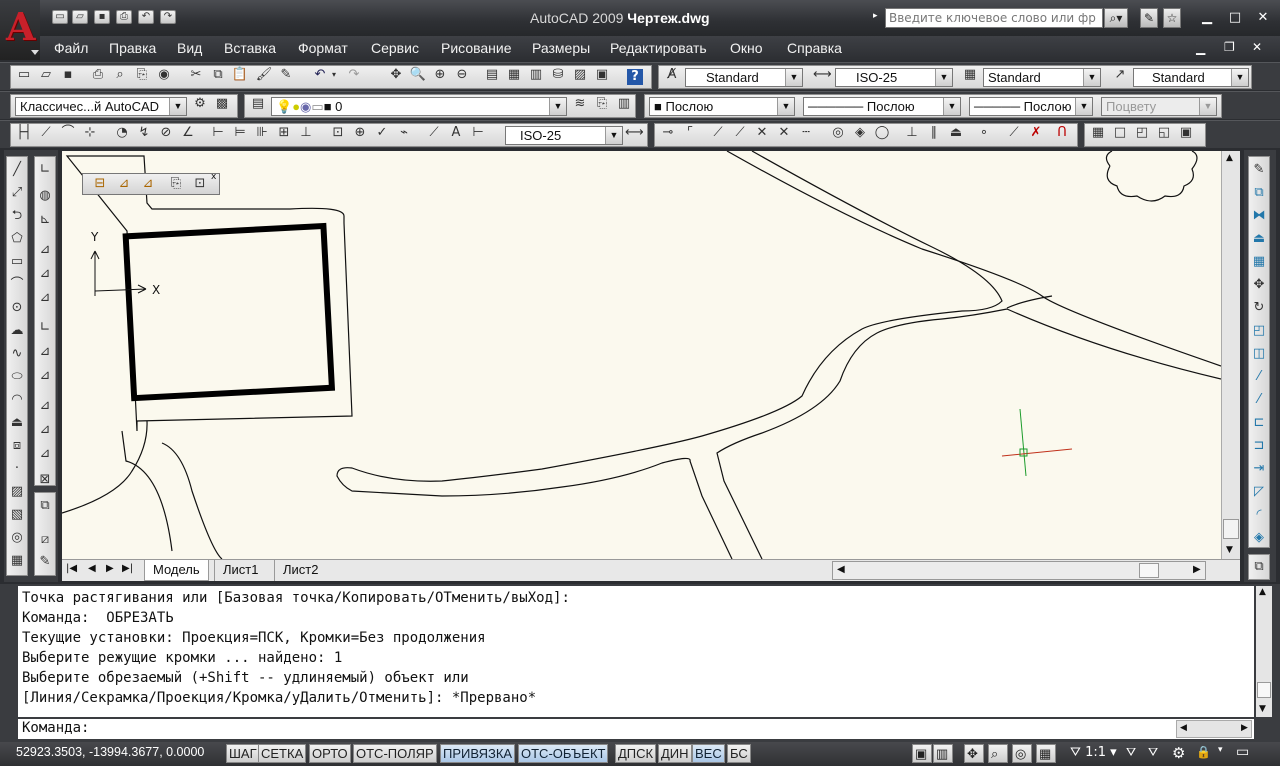 The height and width of the screenshot is (766, 1280). What do you see at coordinates (45, 352) in the screenshot?
I see `dim-continue-v-icon: ⊿` at bounding box center [45, 352].